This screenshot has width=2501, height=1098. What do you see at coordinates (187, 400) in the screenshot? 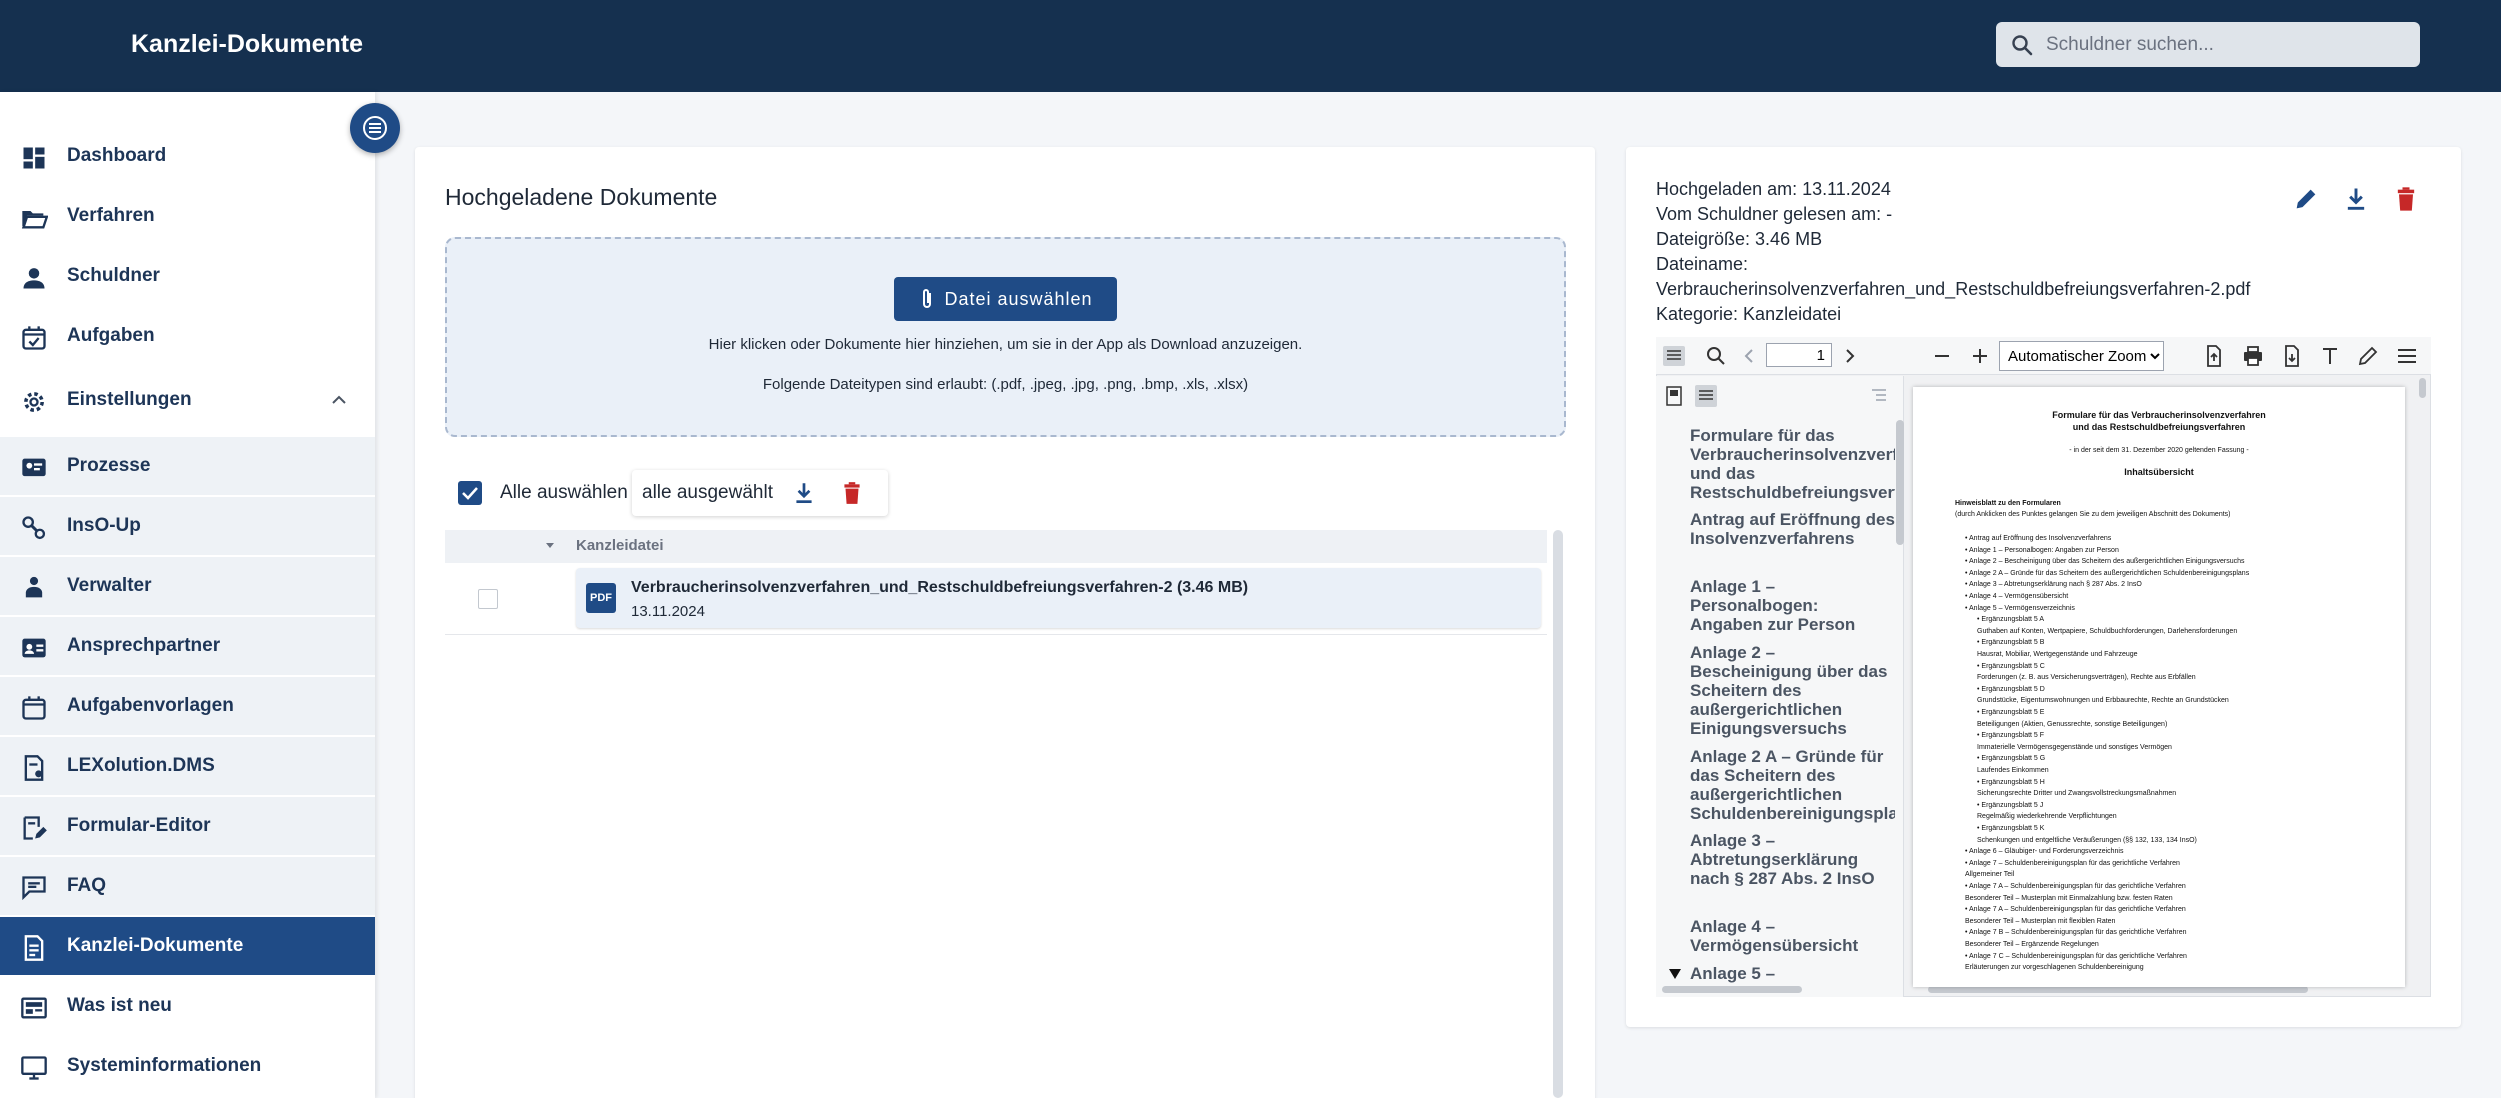
I see `sidebar-item-einstellungen: Einstellungen` at bounding box center [187, 400].